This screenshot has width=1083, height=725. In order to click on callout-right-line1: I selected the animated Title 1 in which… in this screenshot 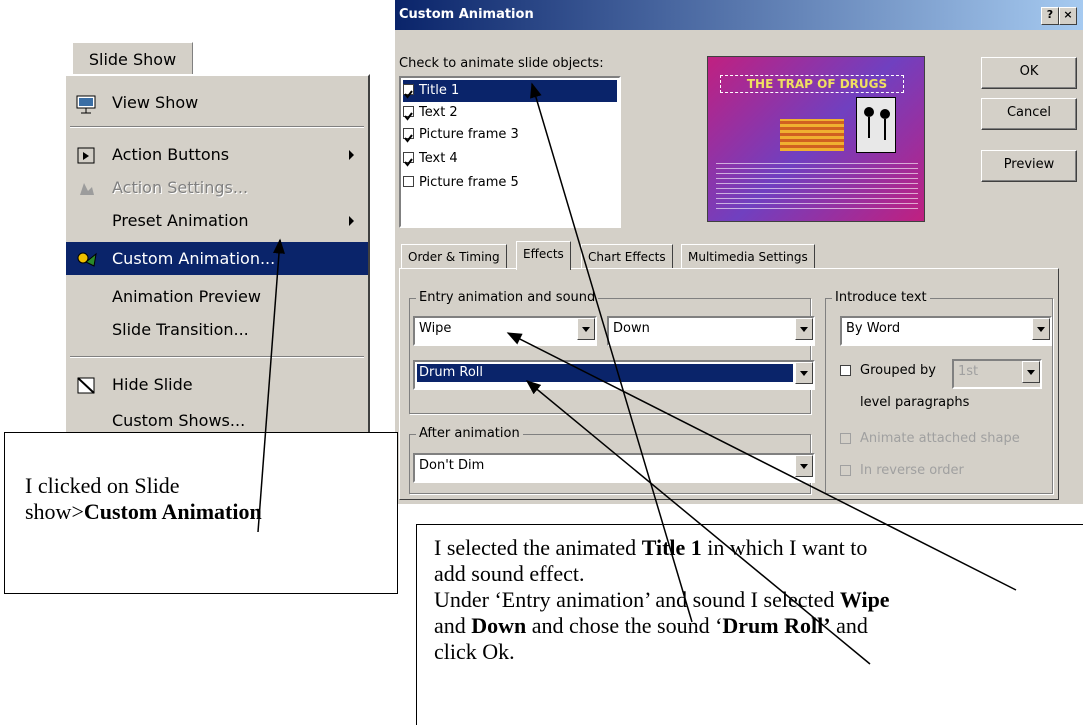, I will do `click(758, 548)`.